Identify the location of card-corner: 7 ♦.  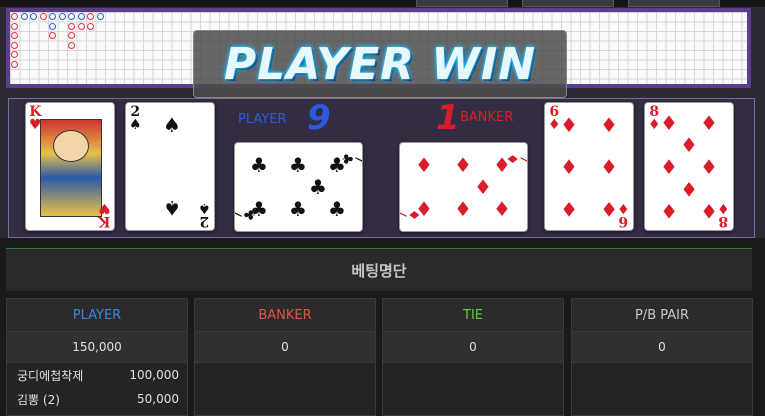
(412, 215).